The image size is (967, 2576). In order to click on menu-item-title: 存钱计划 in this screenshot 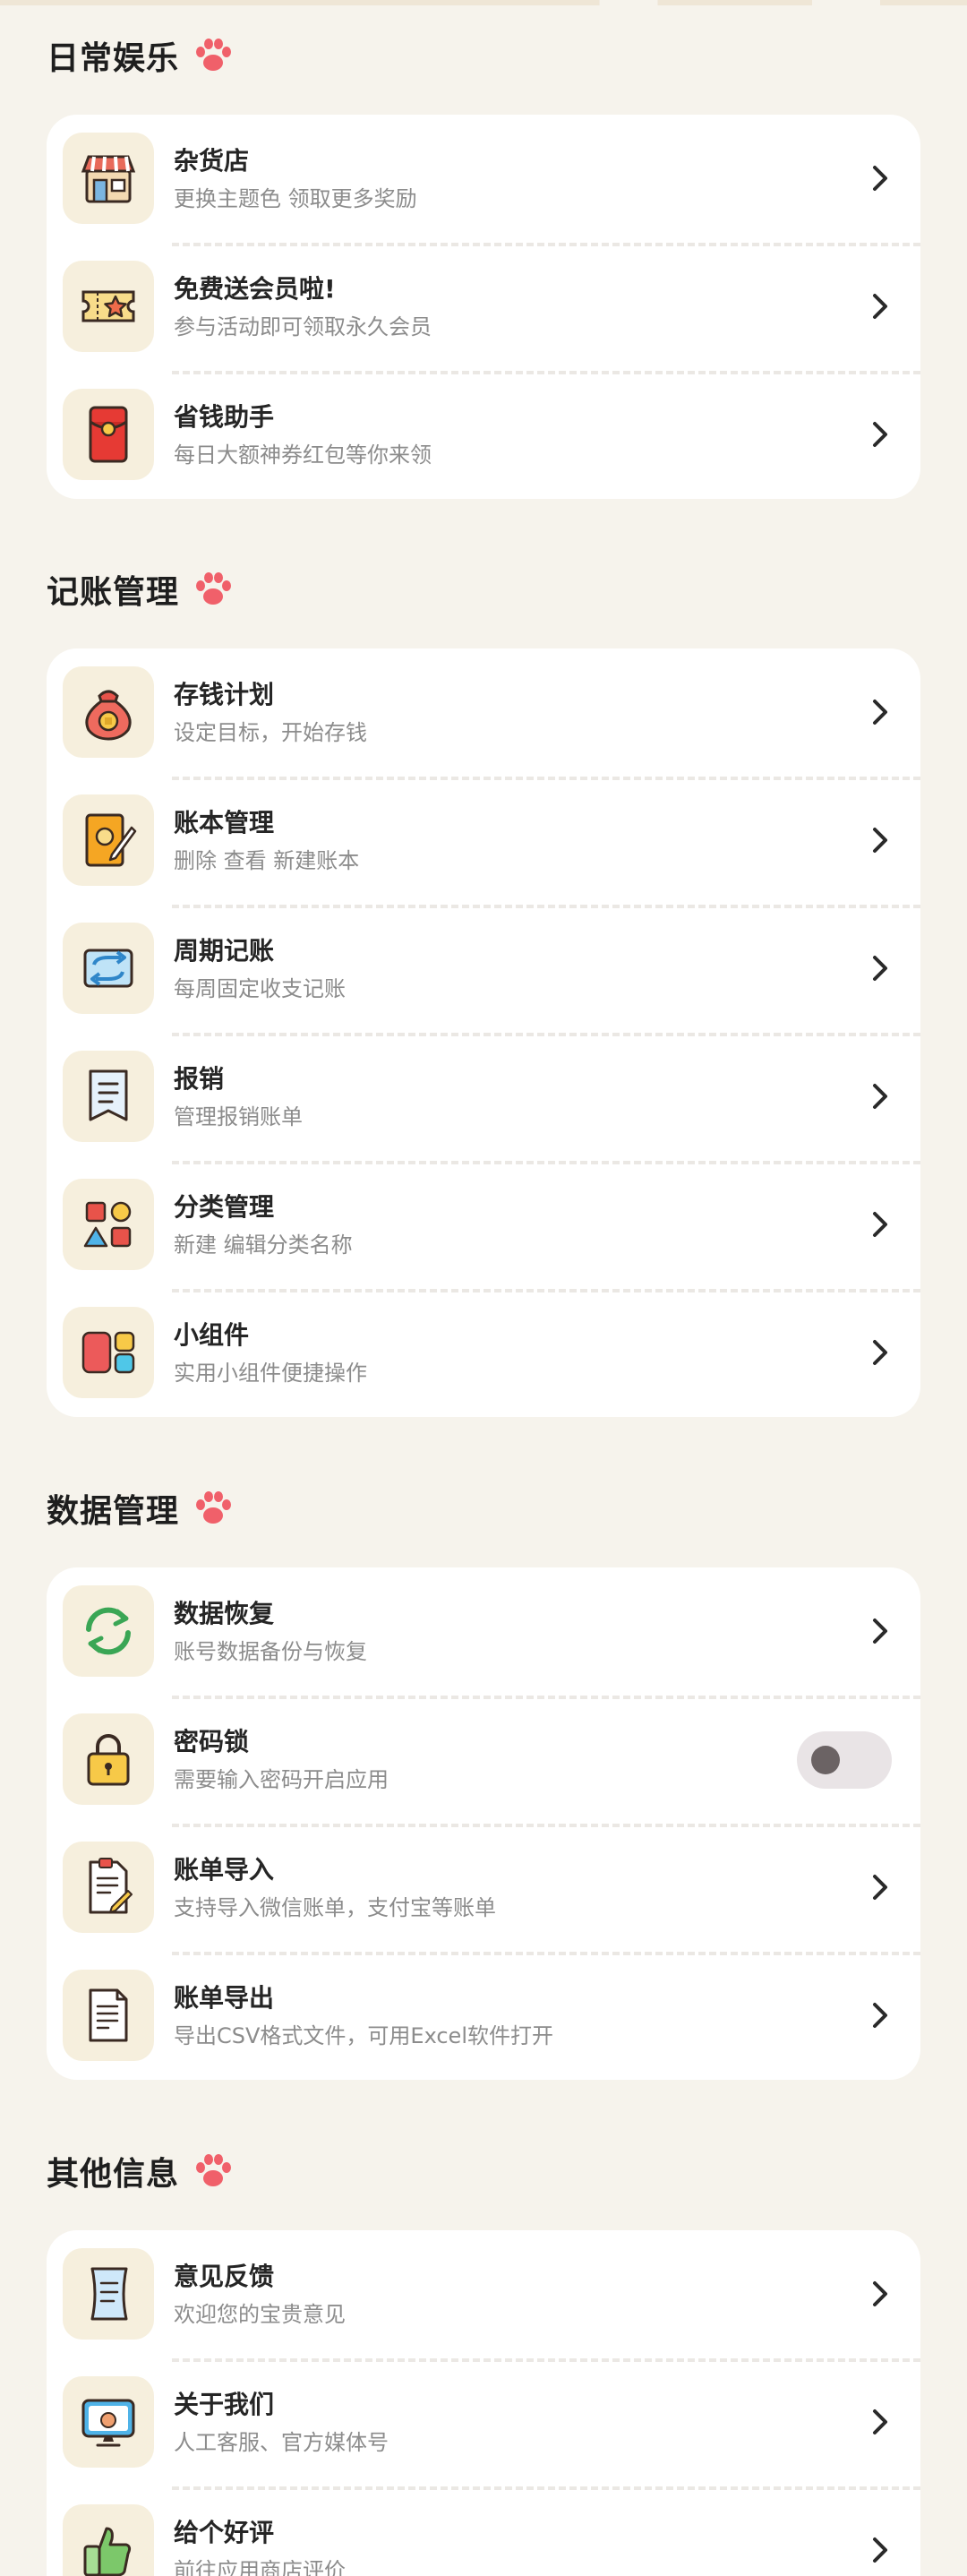, I will do `click(224, 694)`.